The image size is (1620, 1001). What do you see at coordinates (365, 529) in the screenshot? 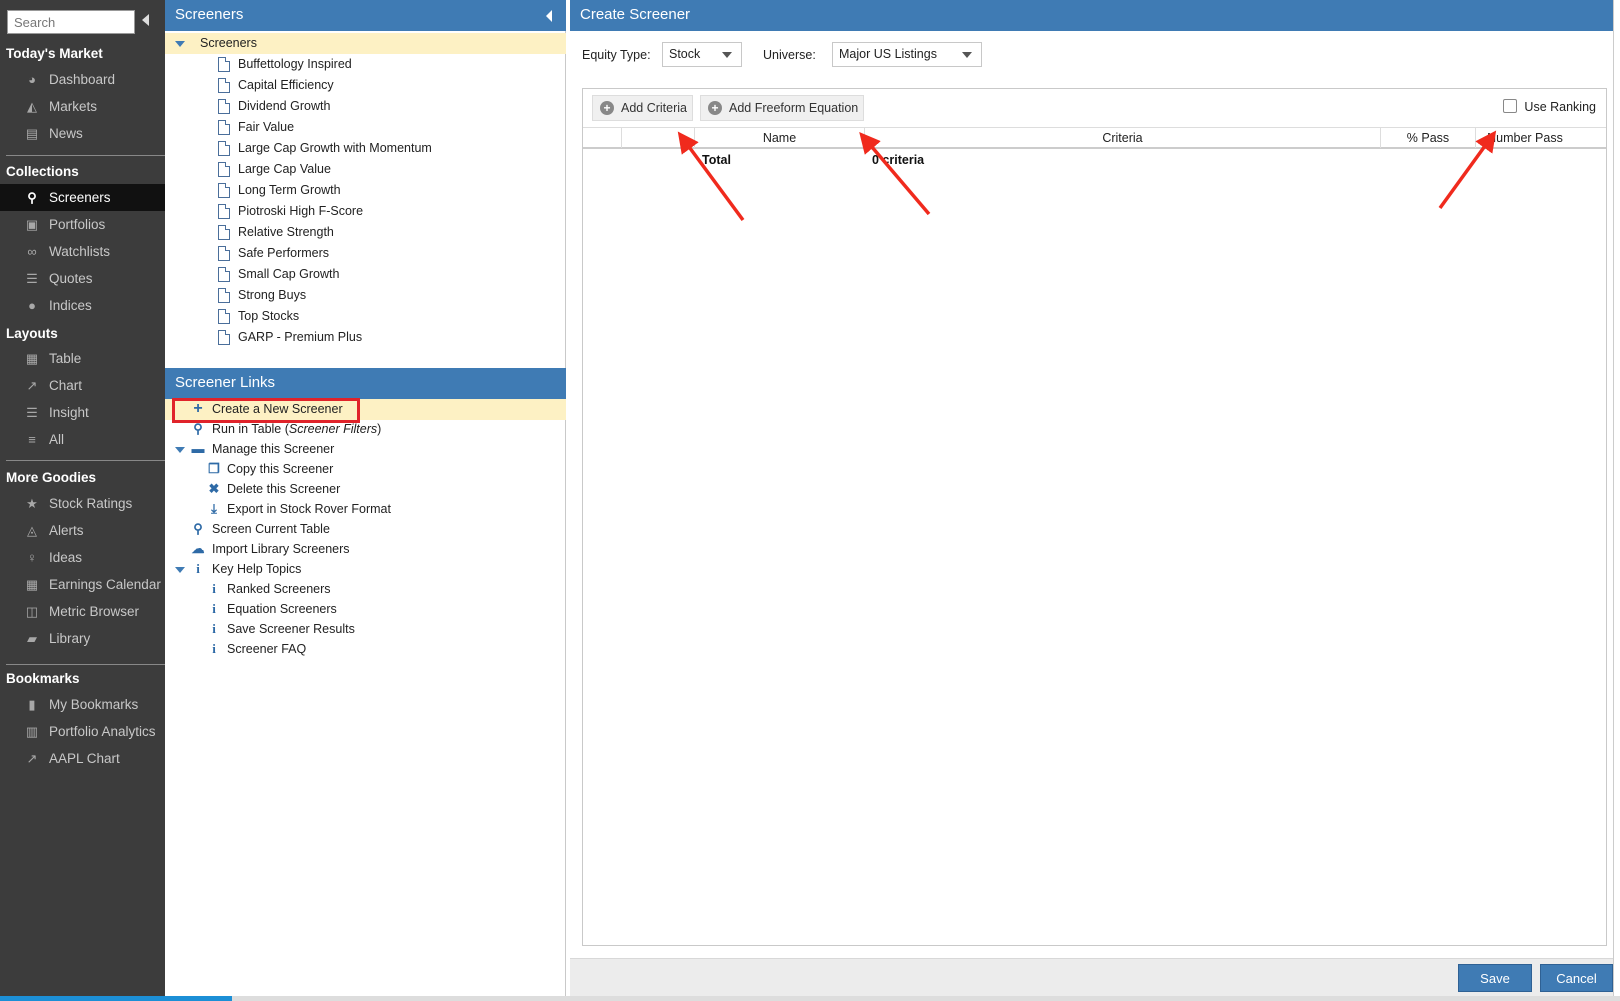
I see `link-screen-current-table: ⚲ Screen Current Table` at bounding box center [365, 529].